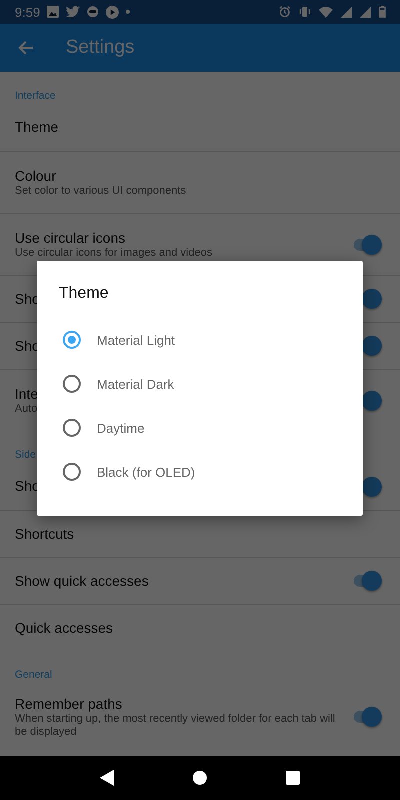  Describe the element at coordinates (26, 394) in the screenshot. I see `item-title: Inte` at that location.